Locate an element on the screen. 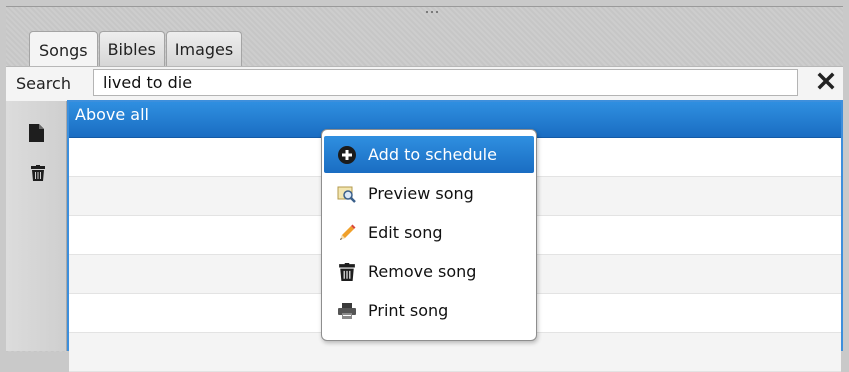 This screenshot has width=849, height=372. tab-images: Images is located at coordinates (204, 48).